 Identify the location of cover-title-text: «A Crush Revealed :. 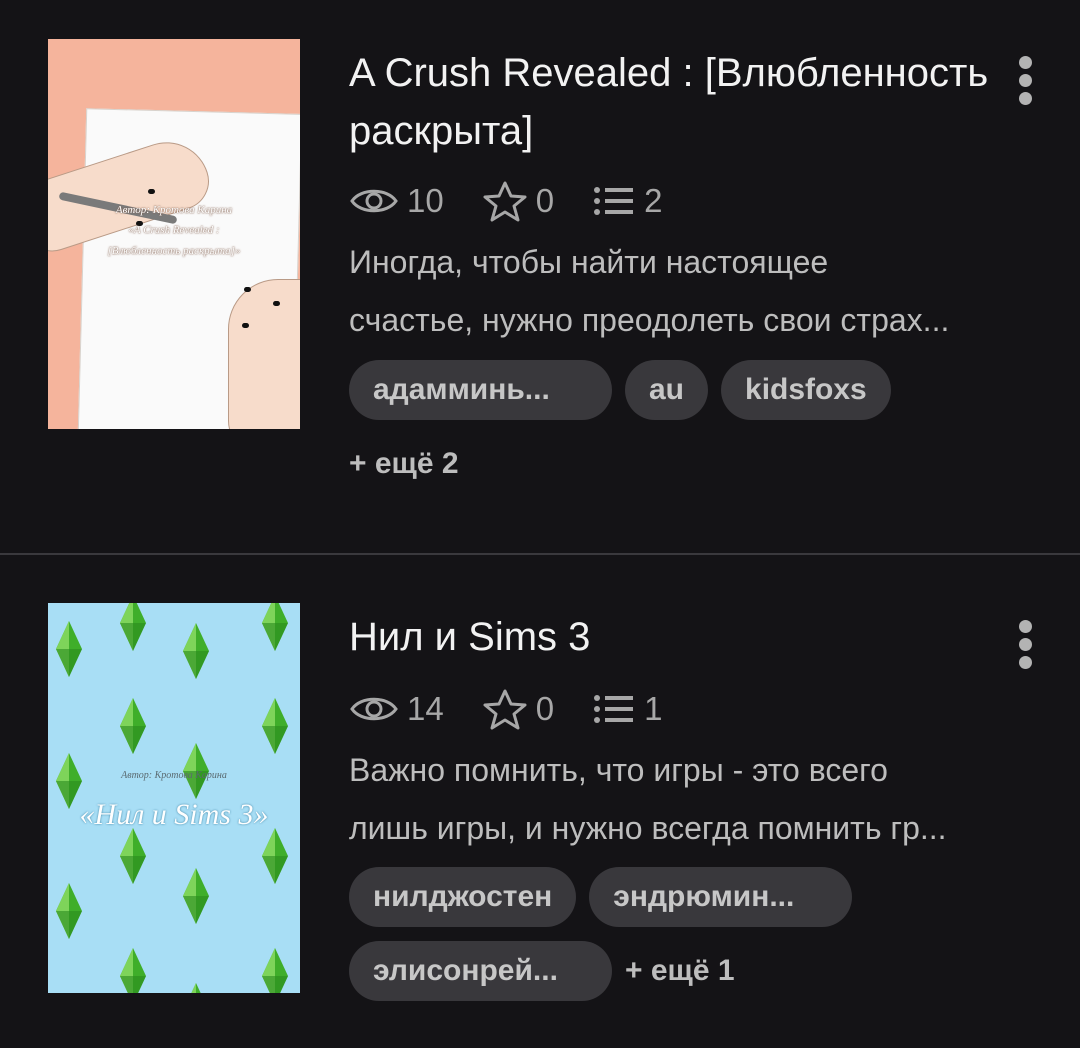
(174, 230).